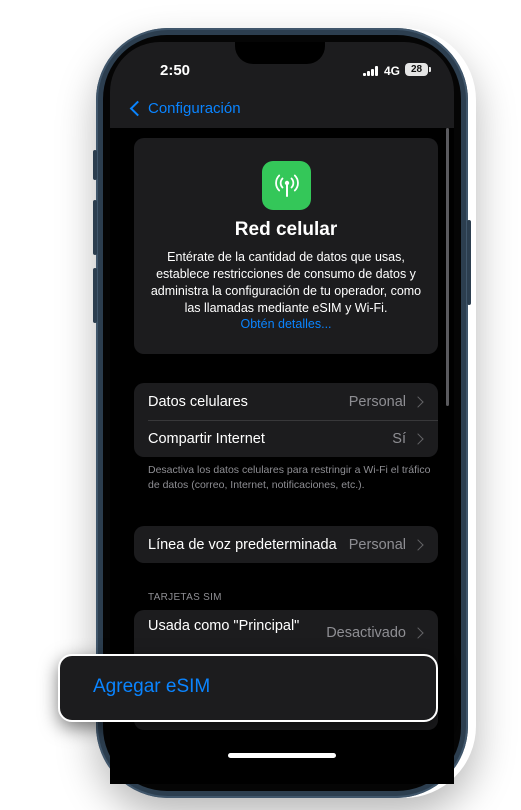  I want to click on row-value: Sí, so click(399, 438).